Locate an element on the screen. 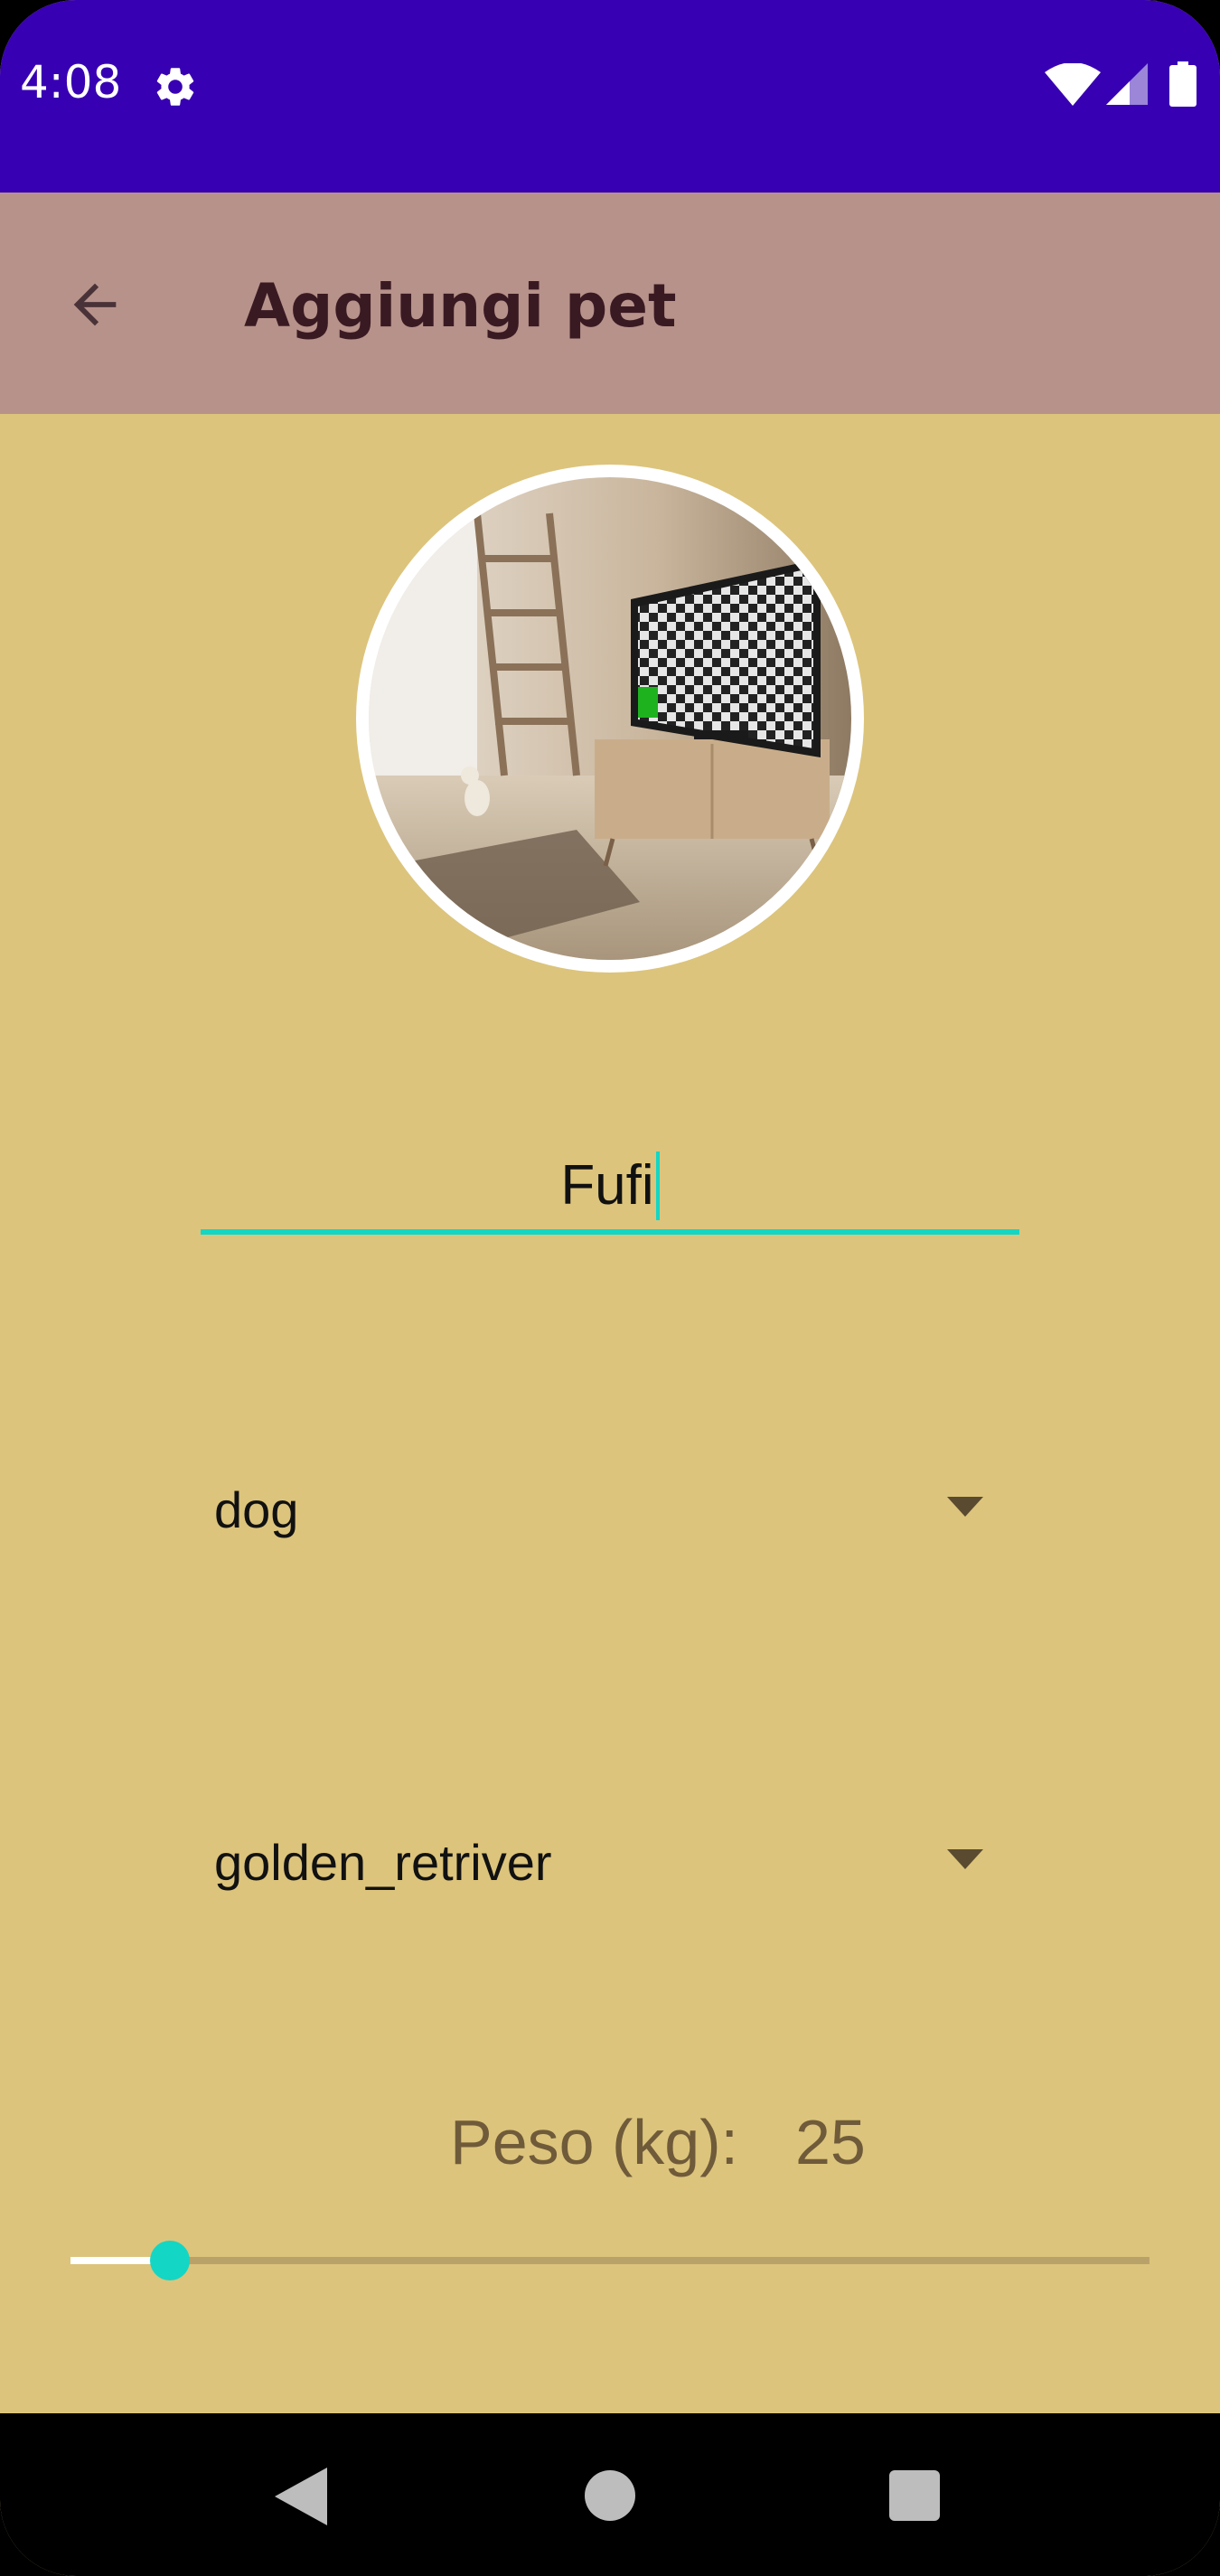  status-bar: 4:08 is located at coordinates (610, 96).